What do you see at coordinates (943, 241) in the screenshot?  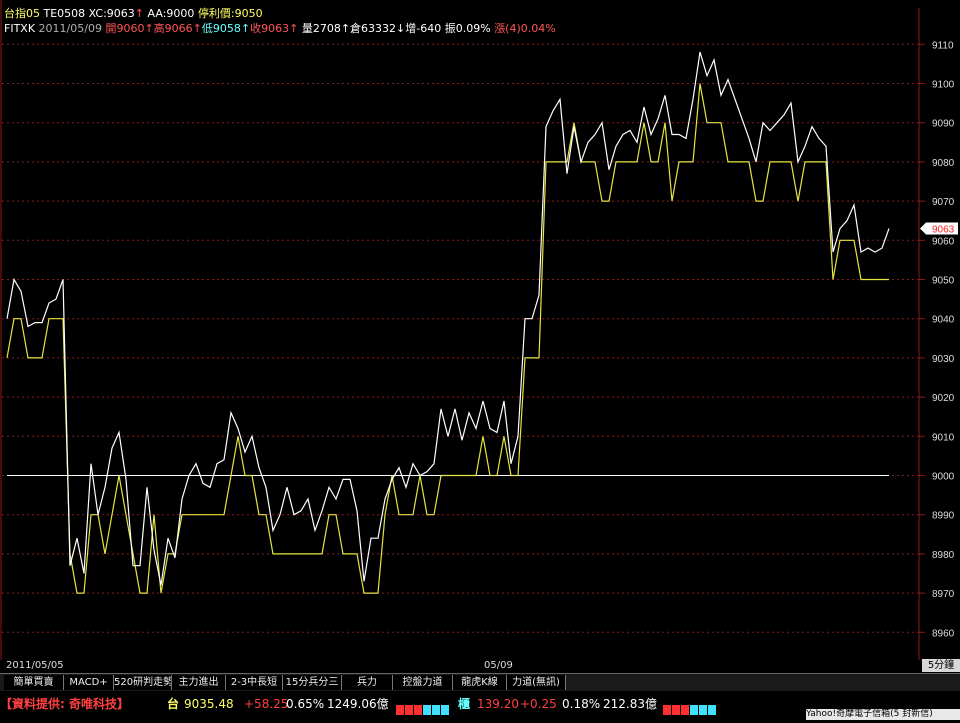 I see `y-tick-label: 9060` at bounding box center [943, 241].